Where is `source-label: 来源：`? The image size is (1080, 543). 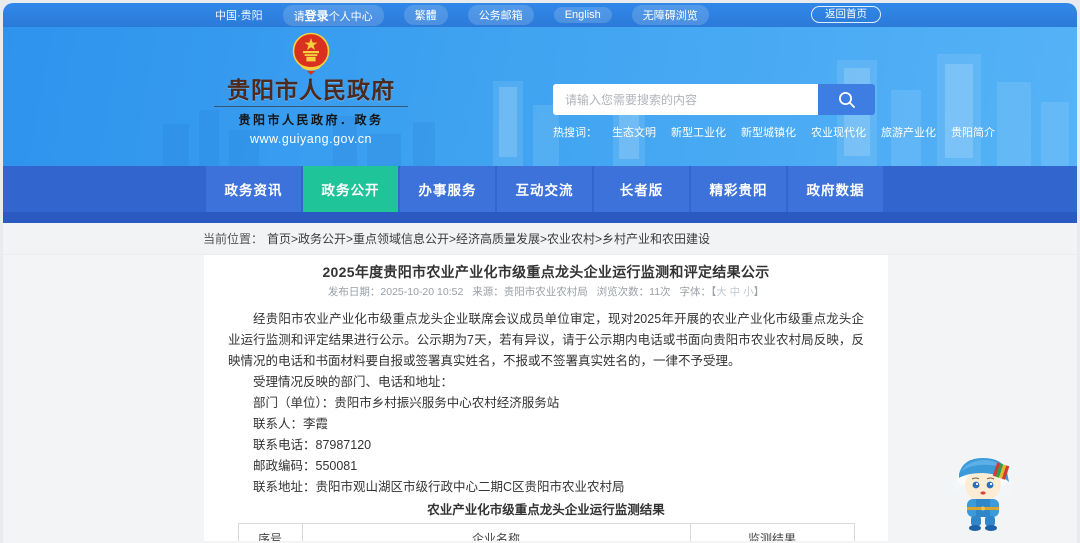
source-label: 来源： is located at coordinates (488, 292).